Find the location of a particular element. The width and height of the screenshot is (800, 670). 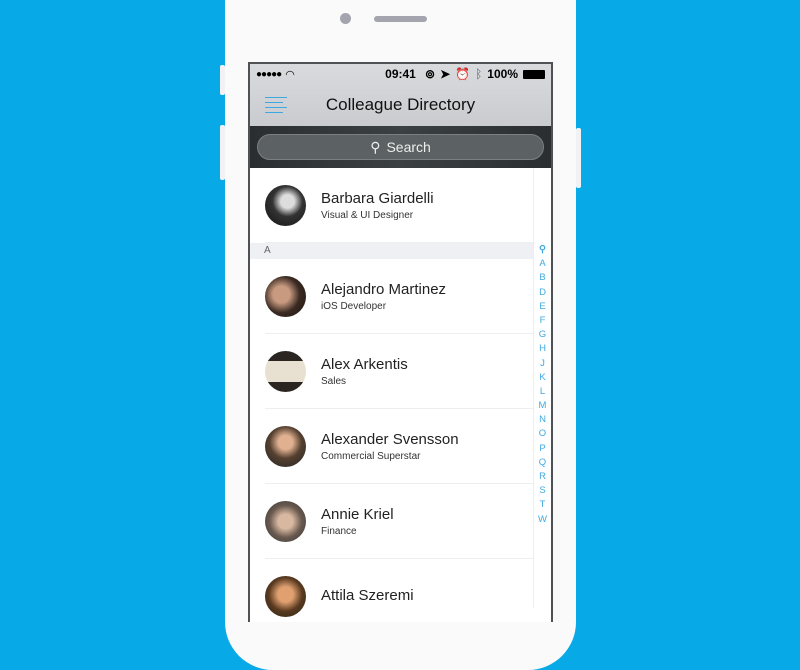

index-letter: N is located at coordinates (542, 420).